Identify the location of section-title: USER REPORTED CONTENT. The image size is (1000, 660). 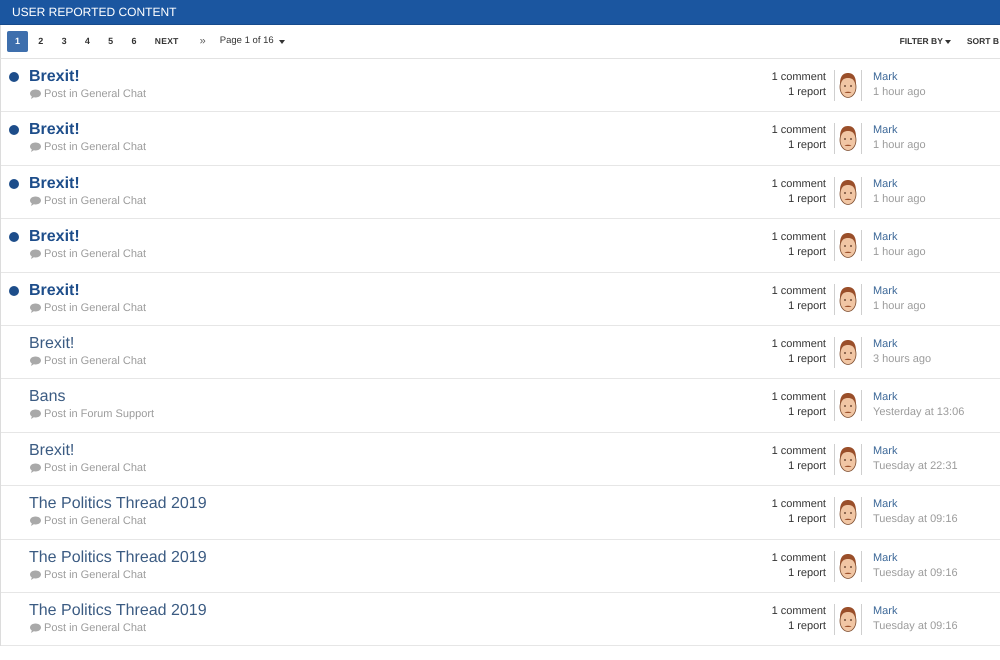
(94, 12).